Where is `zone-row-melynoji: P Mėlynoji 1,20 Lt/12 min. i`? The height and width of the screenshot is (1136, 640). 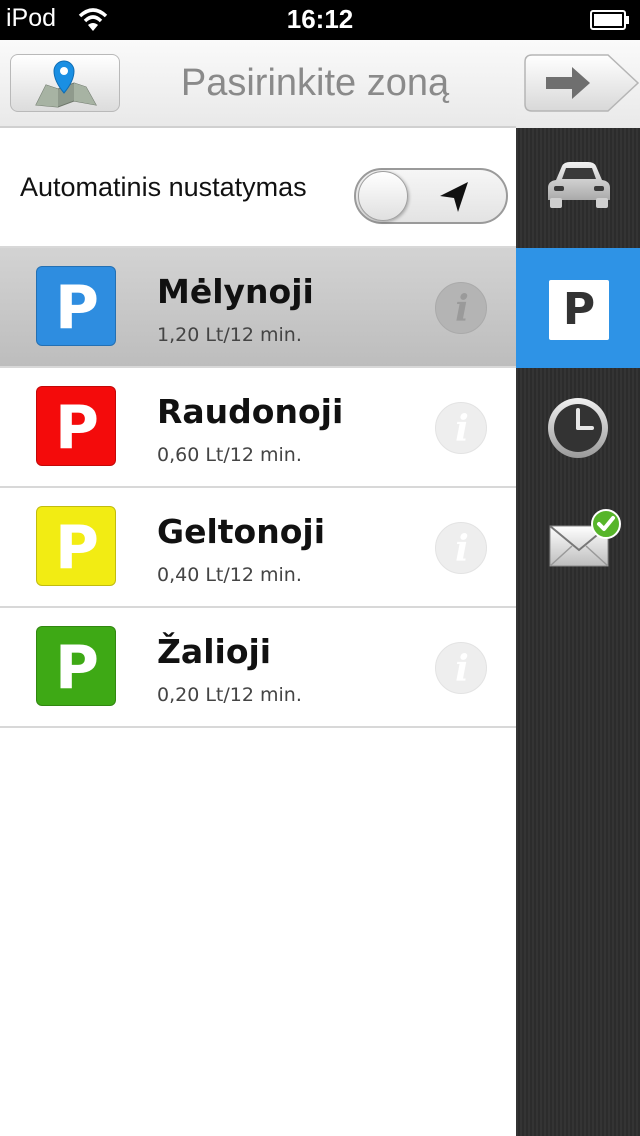 zone-row-melynoji: P Mėlynoji 1,20 Lt/12 min. i is located at coordinates (258, 308).